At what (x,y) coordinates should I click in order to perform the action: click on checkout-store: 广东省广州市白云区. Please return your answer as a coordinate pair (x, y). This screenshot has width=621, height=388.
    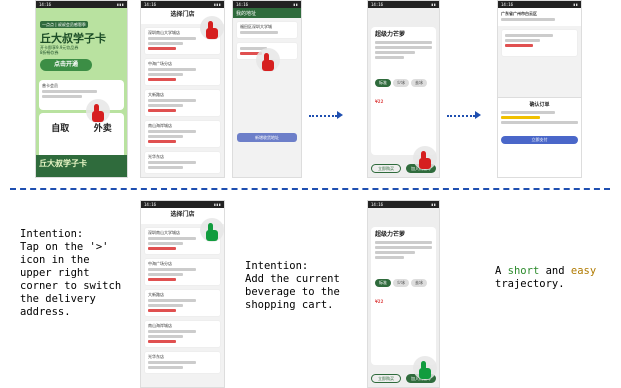
    Looking at the image, I should click on (519, 13).